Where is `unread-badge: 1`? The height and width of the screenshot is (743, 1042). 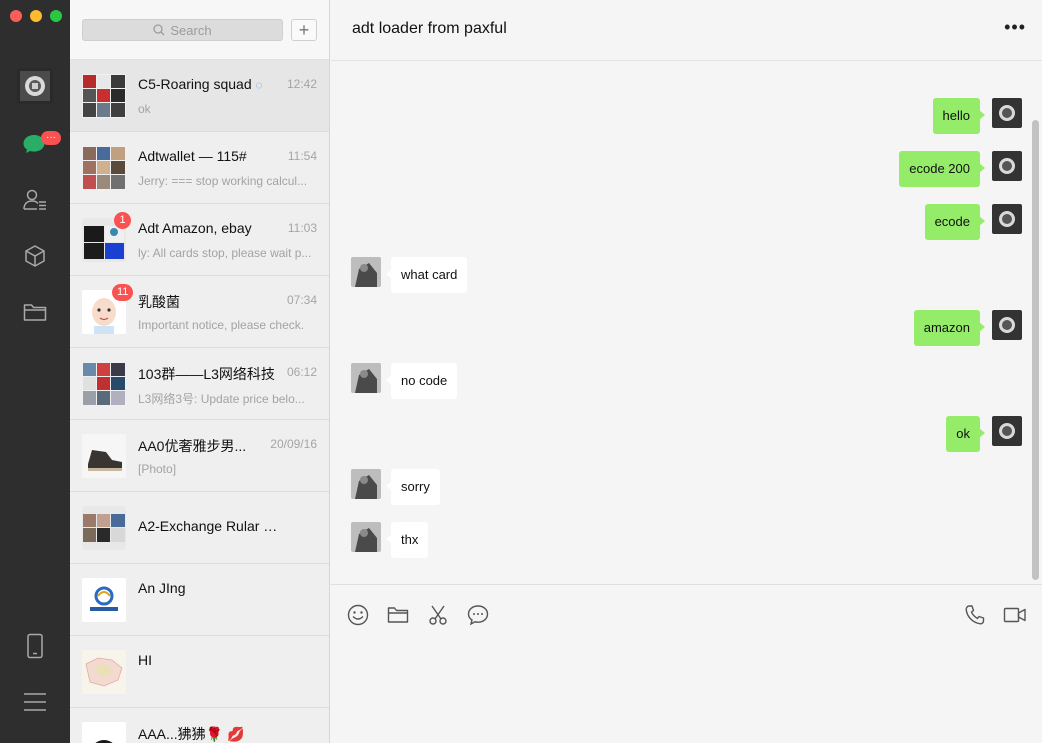 unread-badge: 1 is located at coordinates (122, 220).